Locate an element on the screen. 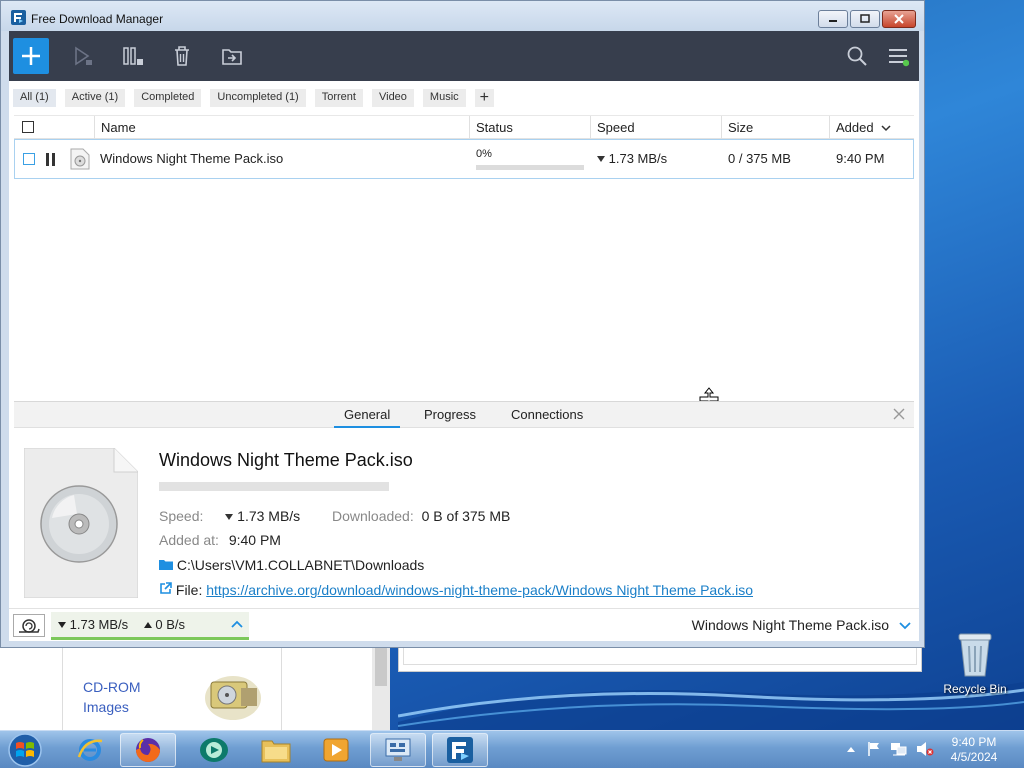  added-value: 9:40 PM is located at coordinates (254, 540).